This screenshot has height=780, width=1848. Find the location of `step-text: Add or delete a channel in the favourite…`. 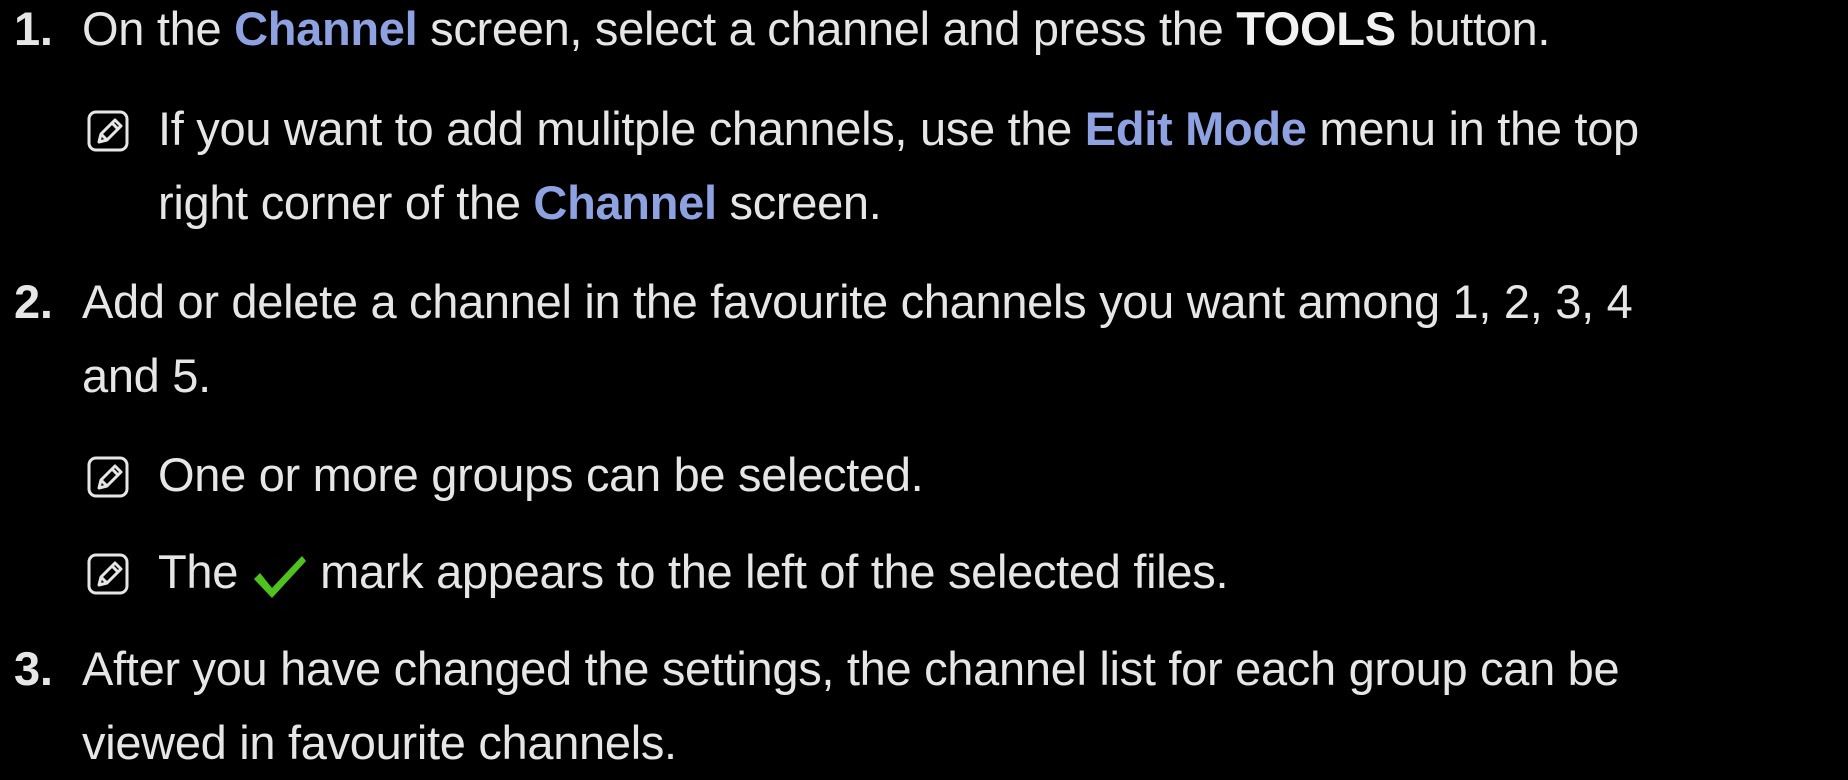

step-text: Add or delete a channel in the favourite… is located at coordinates (857, 338).